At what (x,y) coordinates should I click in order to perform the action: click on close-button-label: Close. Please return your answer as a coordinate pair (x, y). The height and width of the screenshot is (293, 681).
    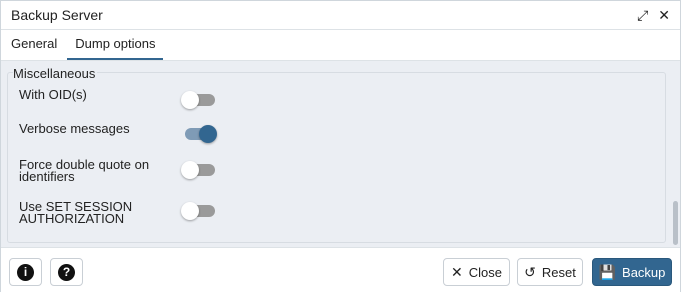
    Looking at the image, I should click on (485, 272).